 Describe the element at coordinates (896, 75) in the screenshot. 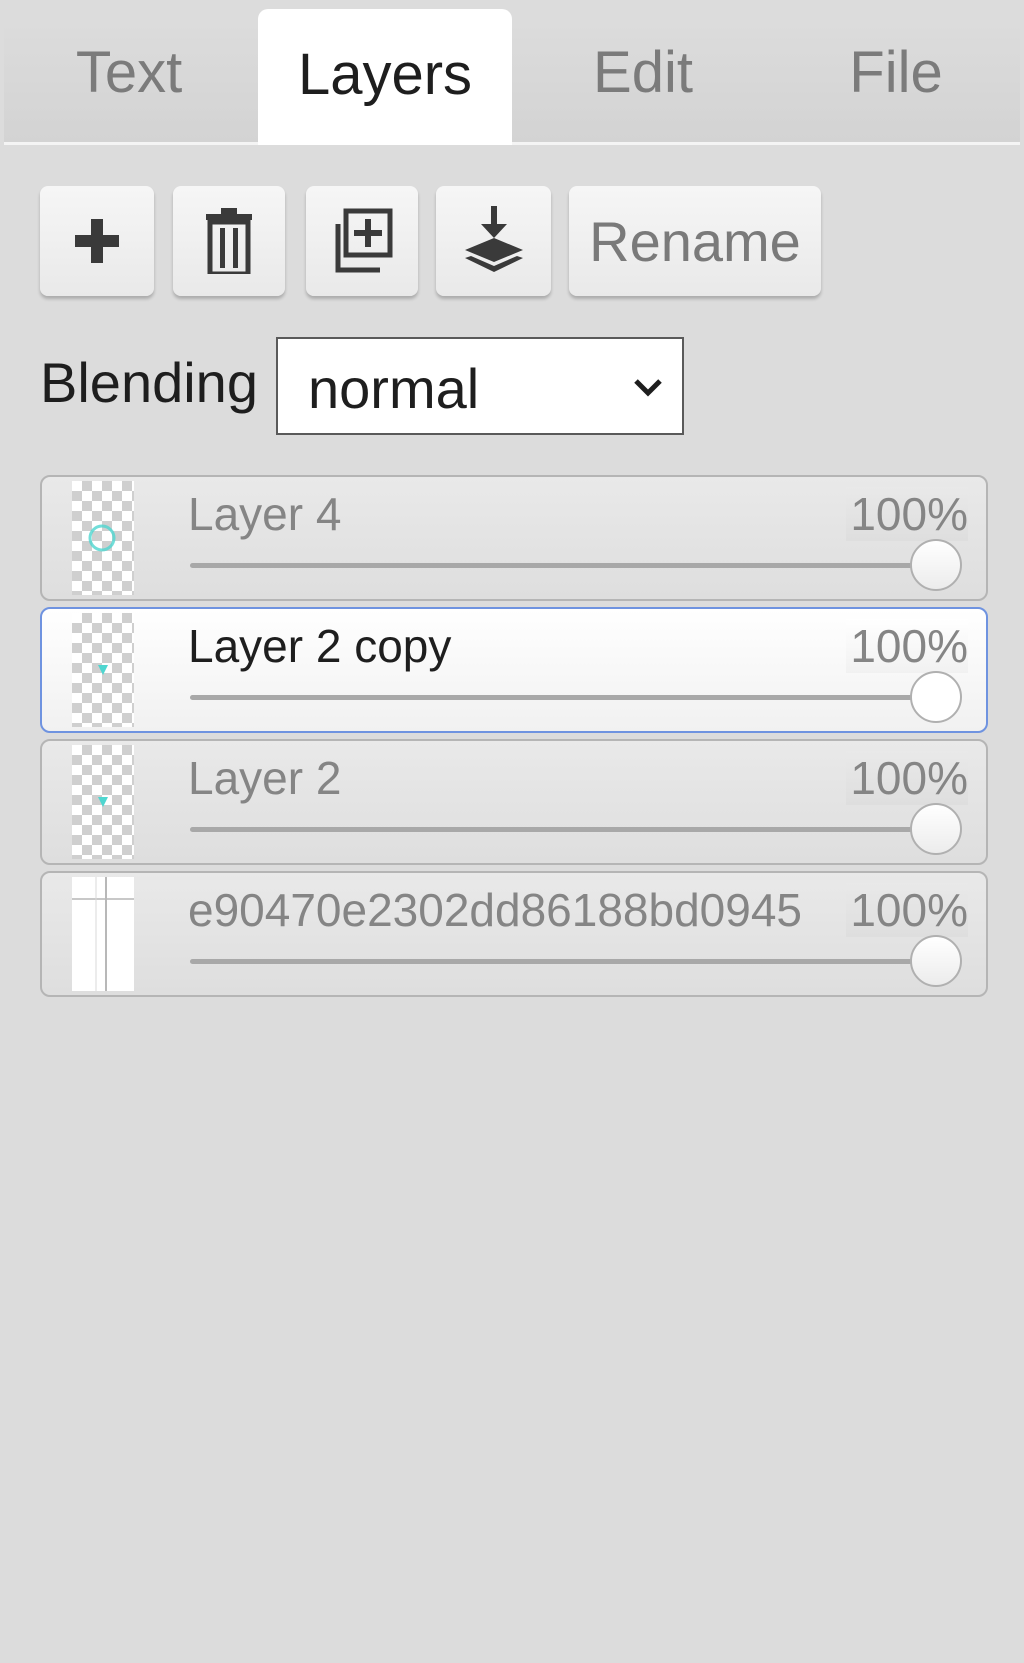

I see `tab-file: File` at that location.